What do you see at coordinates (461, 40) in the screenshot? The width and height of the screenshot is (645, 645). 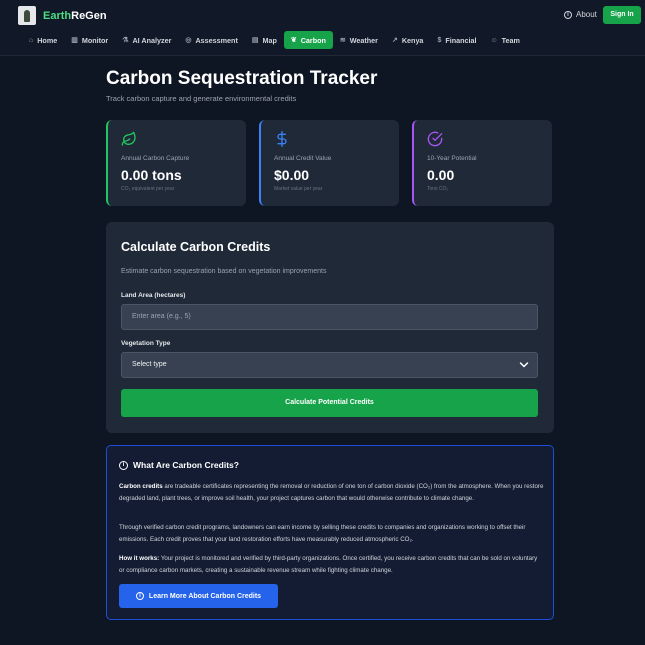 I see `nav-label: Financial` at bounding box center [461, 40].